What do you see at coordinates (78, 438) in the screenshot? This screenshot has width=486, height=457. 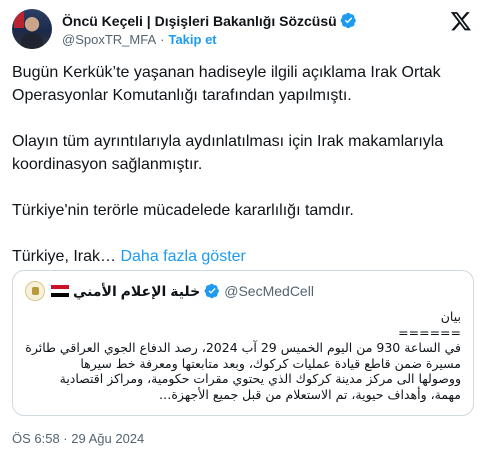 I see `tweet-timestamp: ÖS 6:58 · 29 Ağu 2024` at bounding box center [78, 438].